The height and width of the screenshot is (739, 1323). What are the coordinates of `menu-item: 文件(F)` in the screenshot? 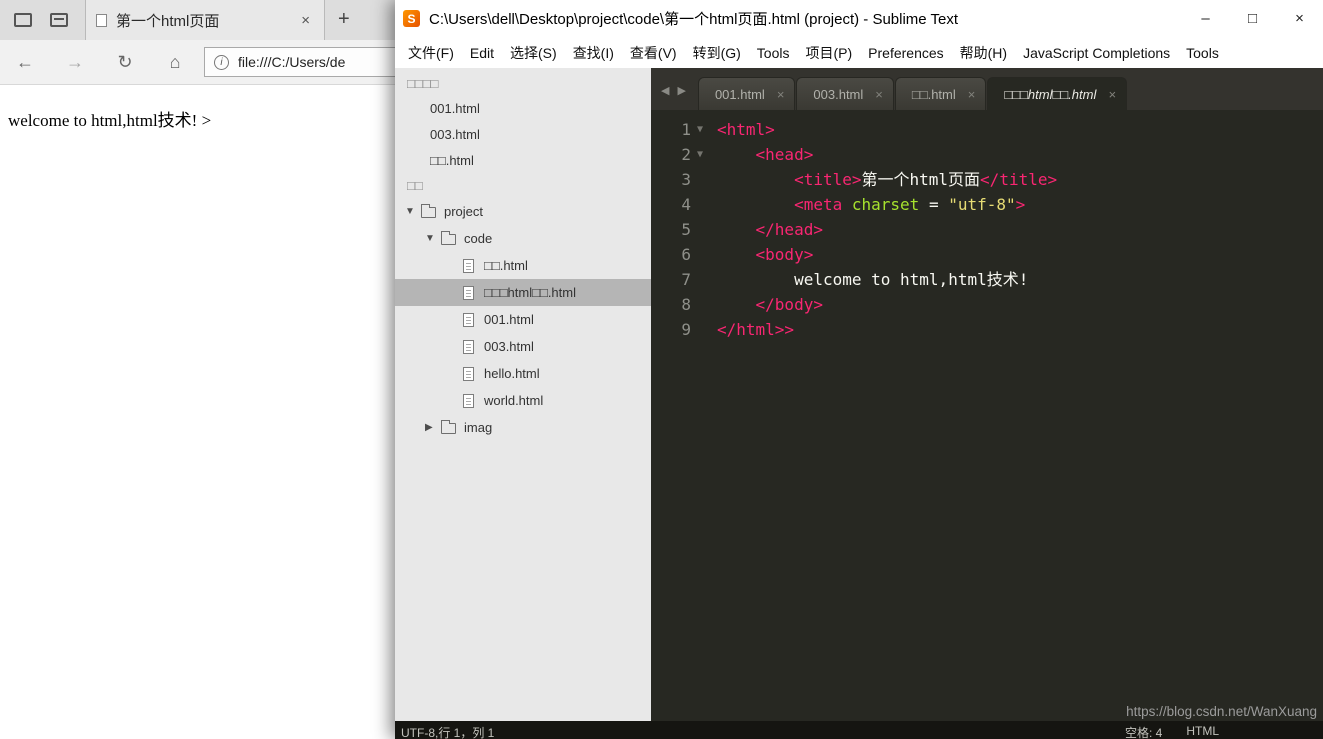 It's located at (431, 53).